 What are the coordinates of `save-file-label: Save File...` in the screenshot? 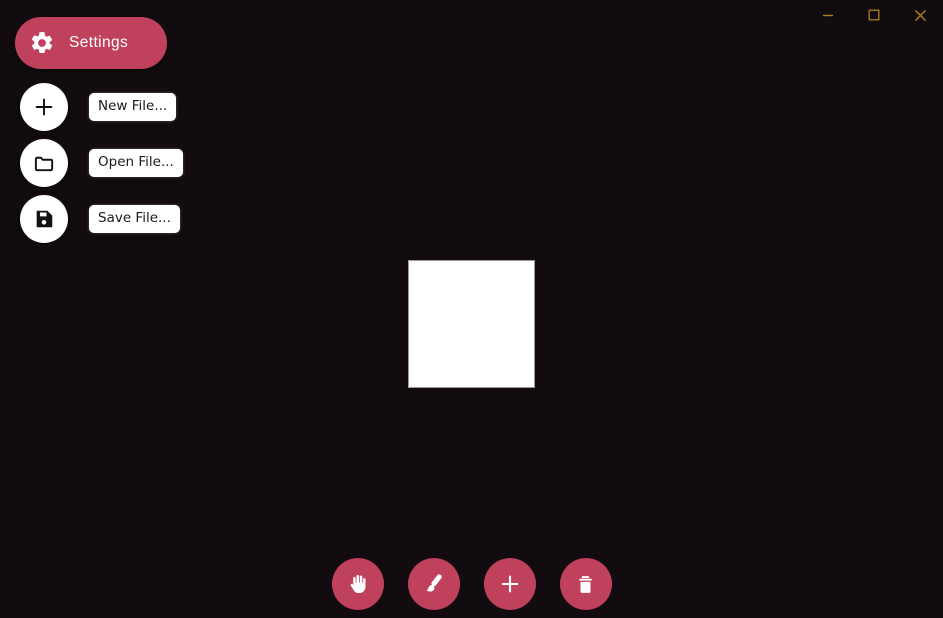 It's located at (134, 219).